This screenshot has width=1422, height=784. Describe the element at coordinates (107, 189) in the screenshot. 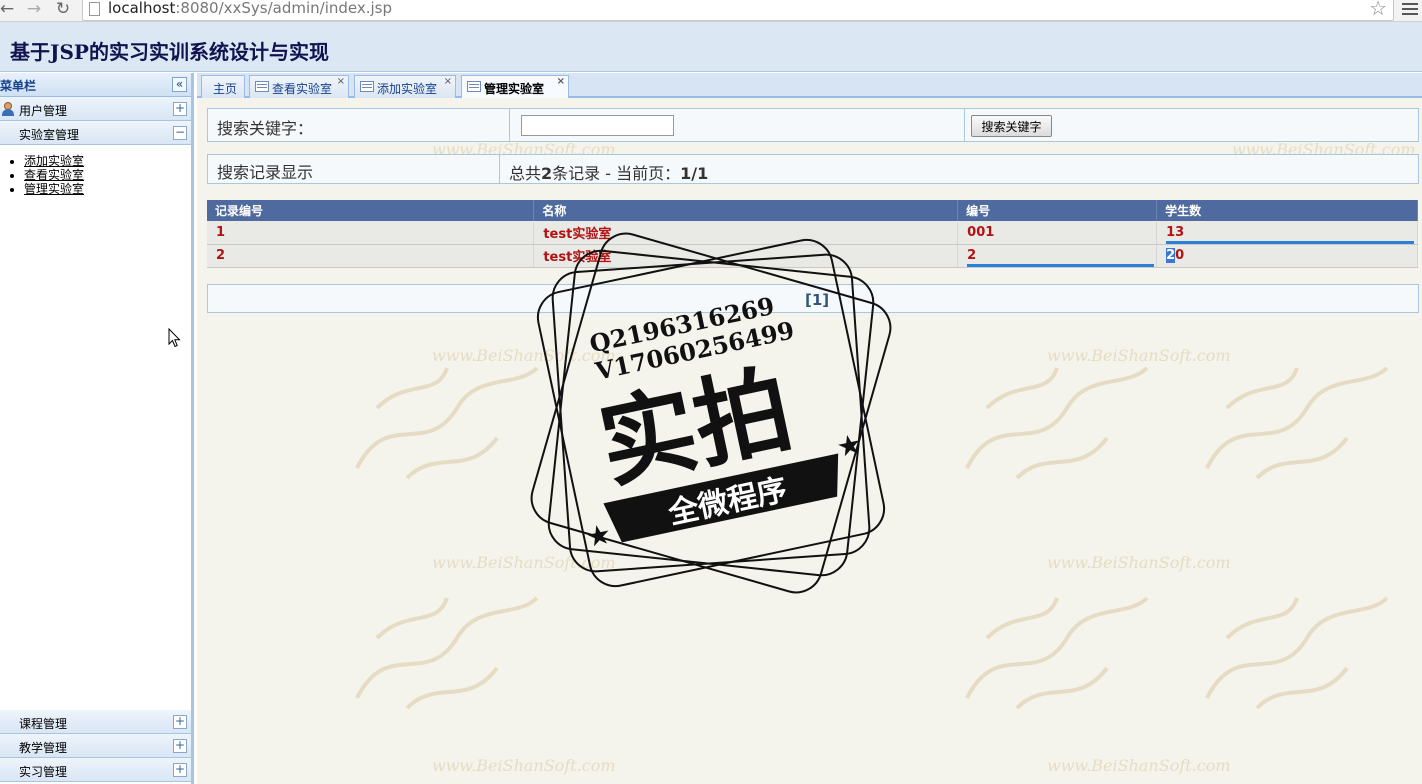

I see `list-item: 管理实验室` at that location.